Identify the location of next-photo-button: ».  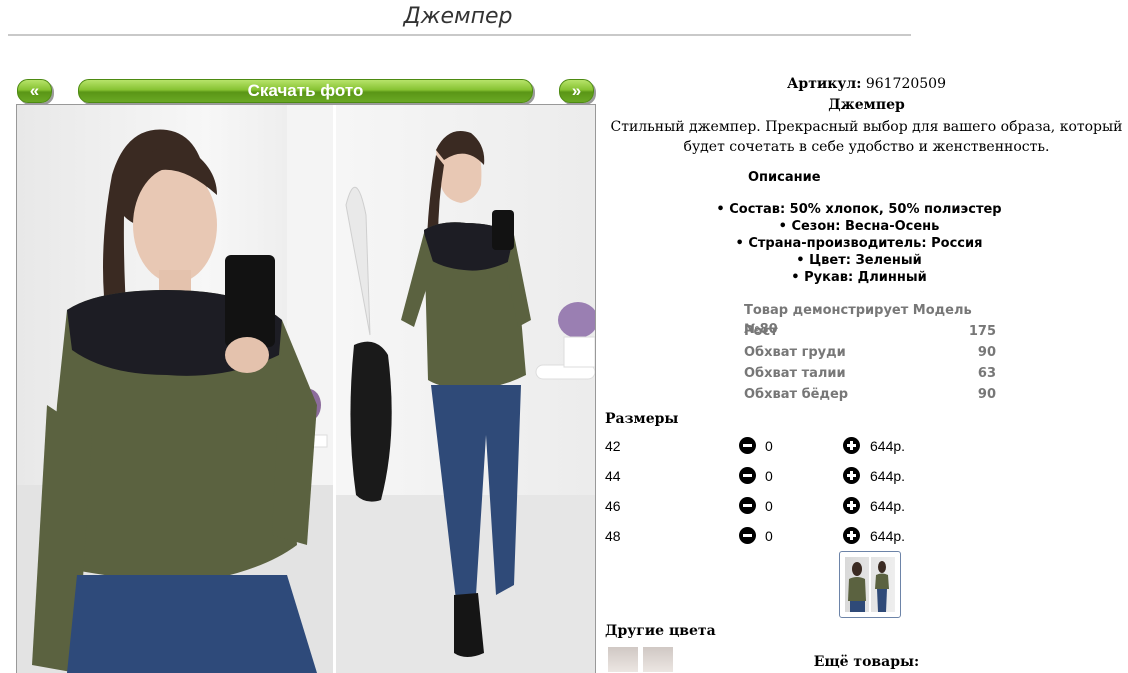
(576, 91).